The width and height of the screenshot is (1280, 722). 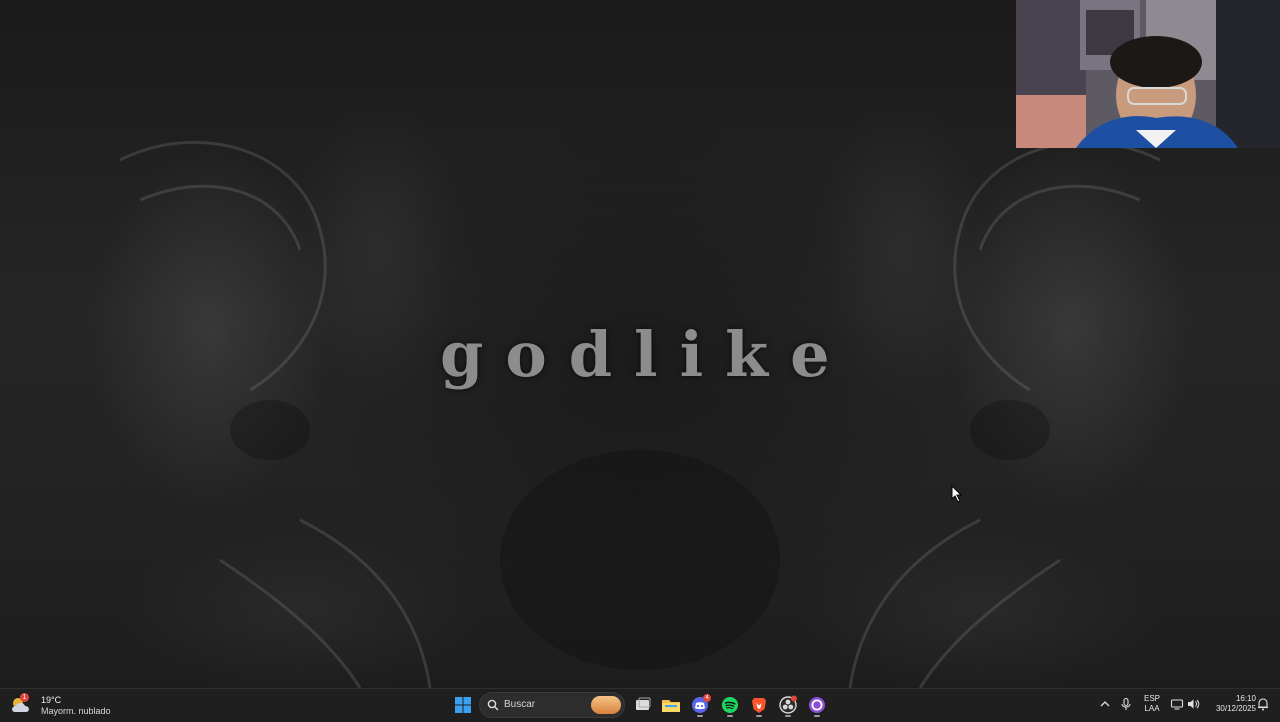 I want to click on microphone-icon, so click(x=1126, y=704).